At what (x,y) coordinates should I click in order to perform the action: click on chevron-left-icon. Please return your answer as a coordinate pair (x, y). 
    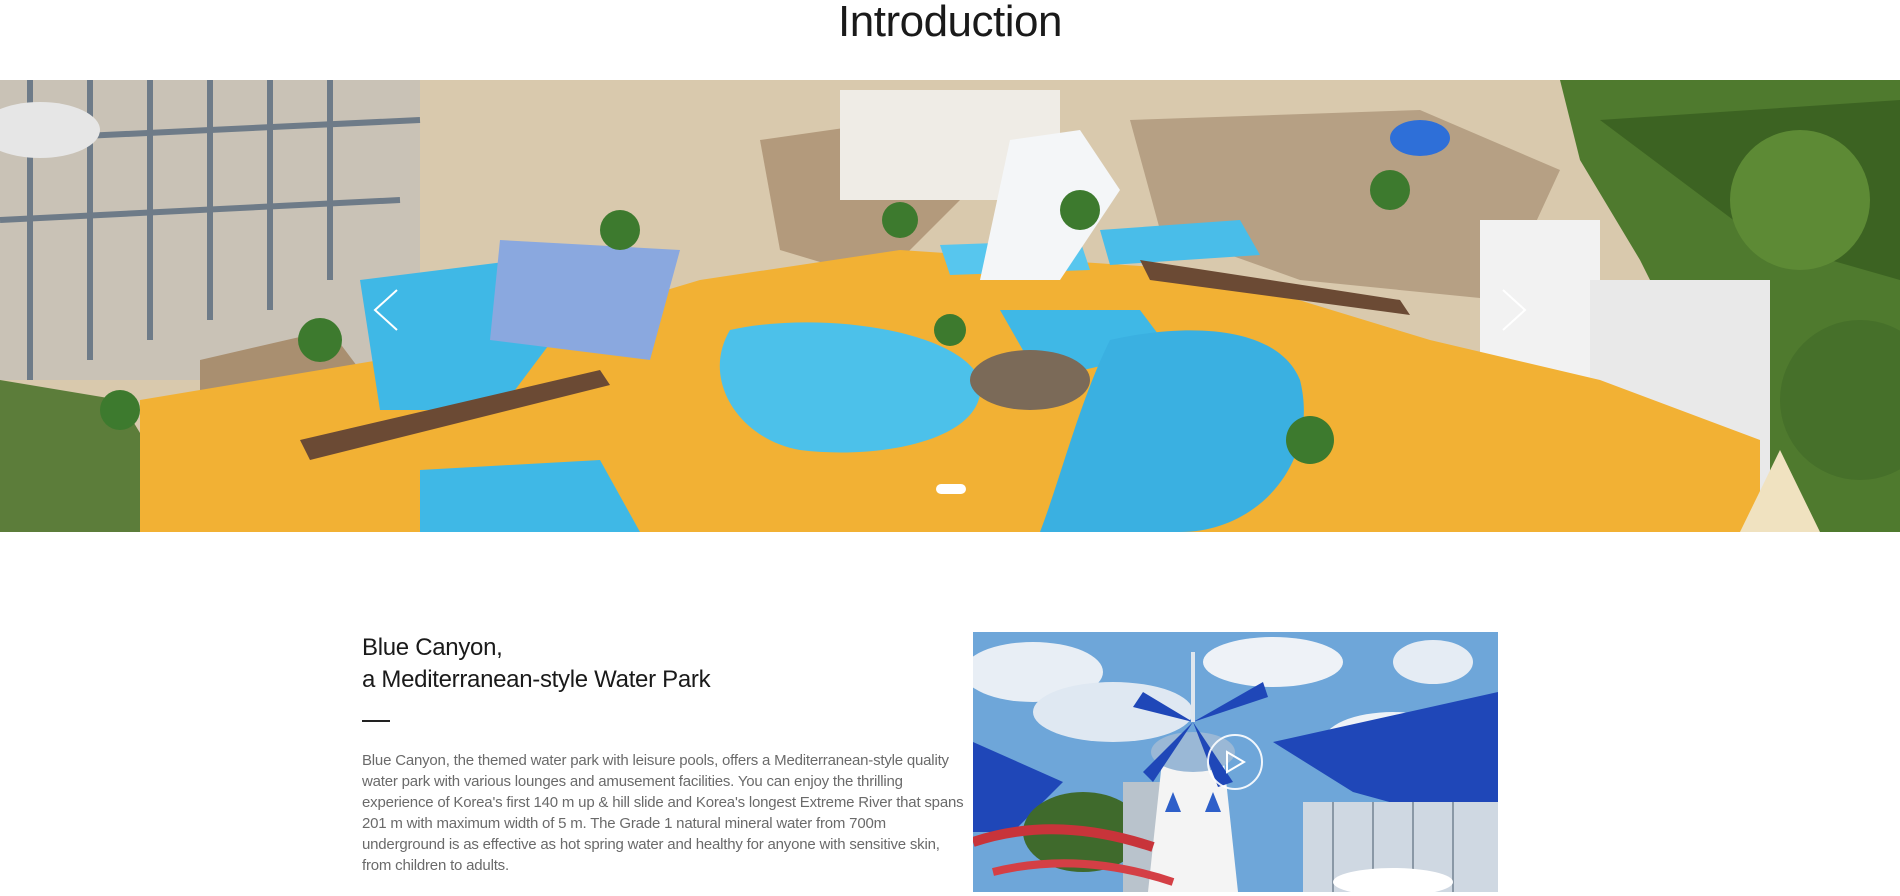
    Looking at the image, I should click on (385, 310).